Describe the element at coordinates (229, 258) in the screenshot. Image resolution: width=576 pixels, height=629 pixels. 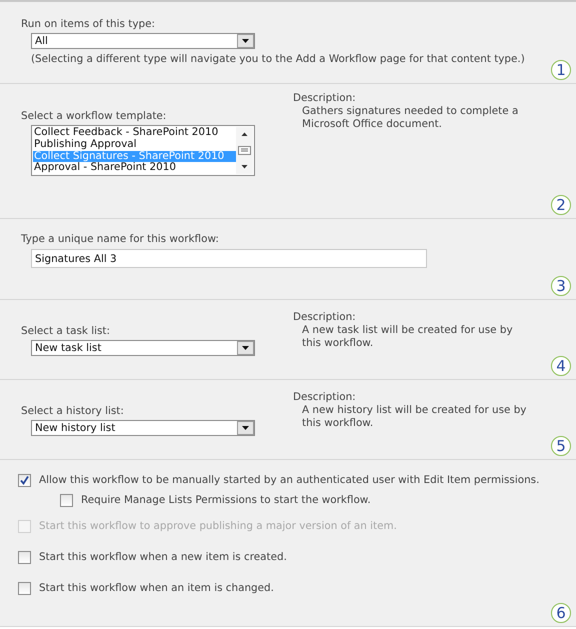
I see `name-input: Signatures All 3` at that location.